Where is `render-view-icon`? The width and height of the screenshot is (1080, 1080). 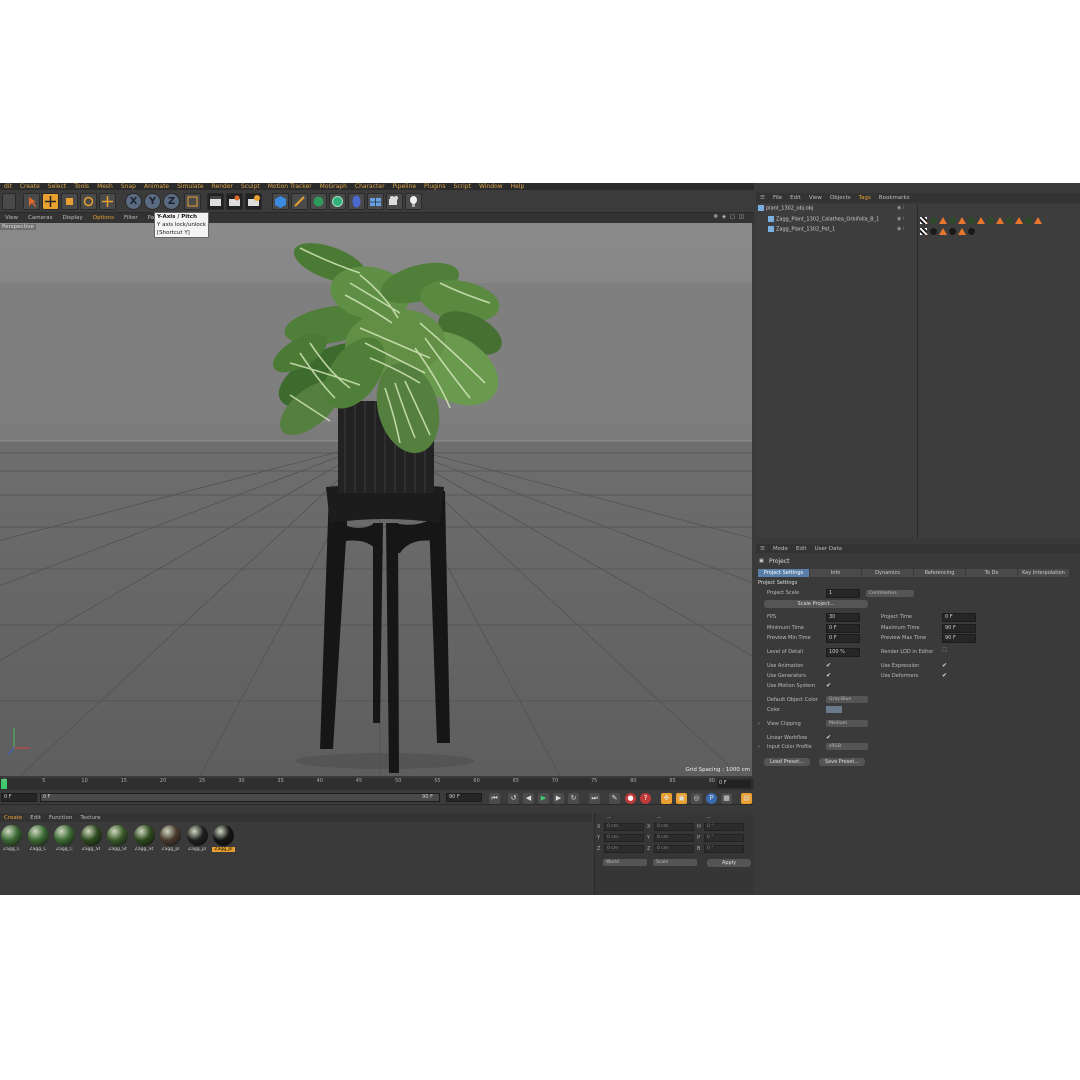
render-view-icon is located at coordinates (215, 201).